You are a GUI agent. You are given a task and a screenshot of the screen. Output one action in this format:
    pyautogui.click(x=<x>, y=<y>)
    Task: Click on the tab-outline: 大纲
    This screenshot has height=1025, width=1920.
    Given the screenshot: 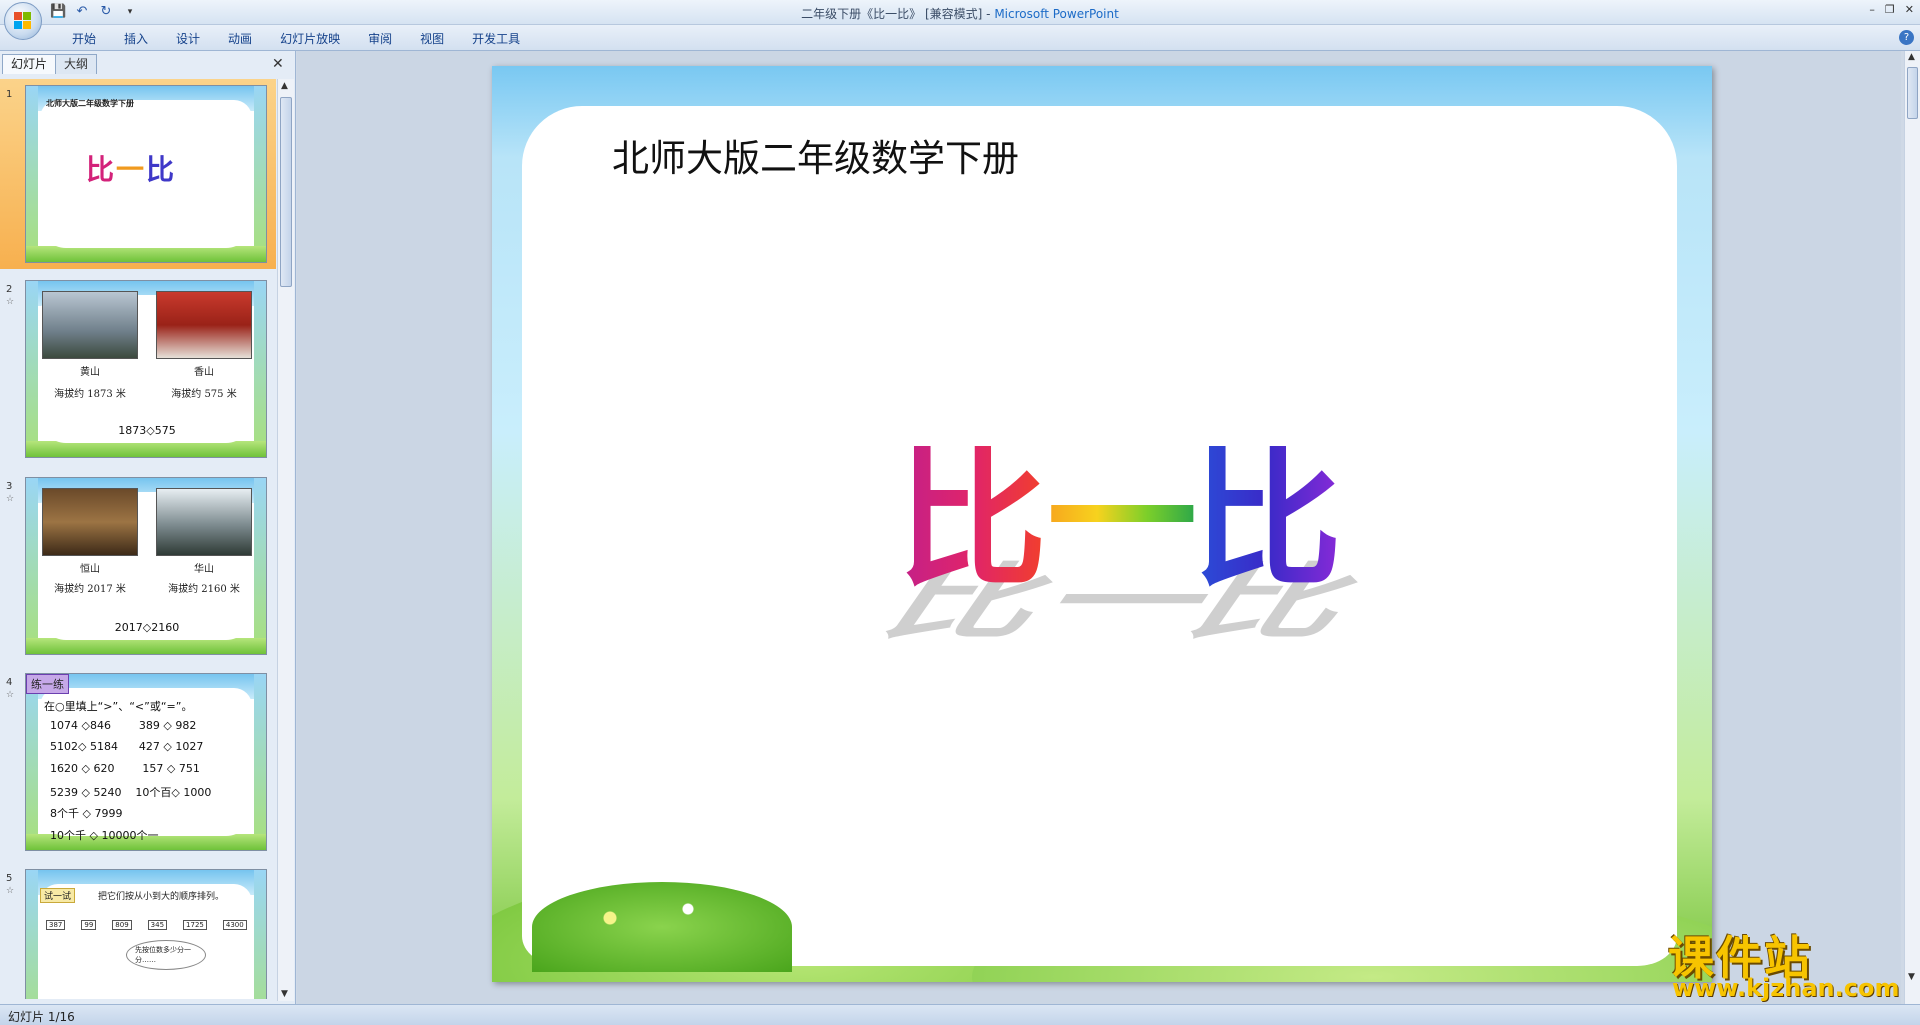 What is the action you would take?
    pyautogui.click(x=76, y=64)
    